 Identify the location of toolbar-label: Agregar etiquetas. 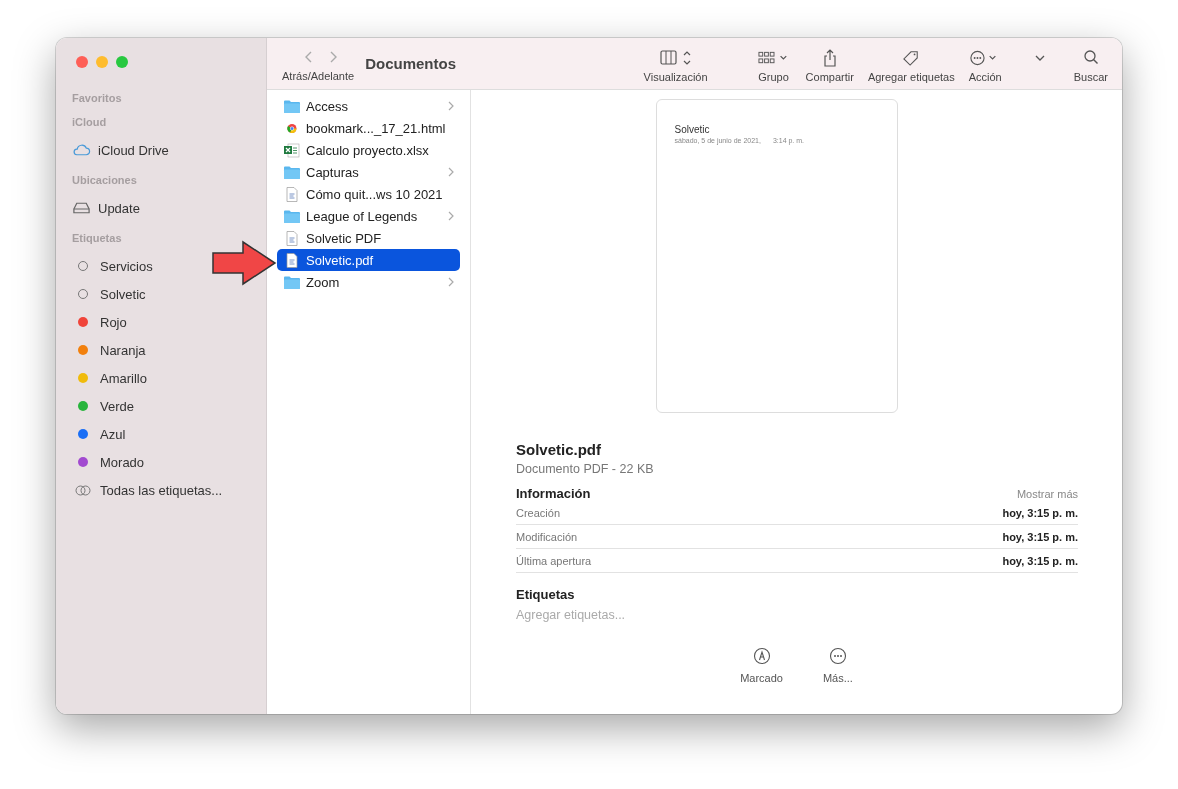
(911, 77).